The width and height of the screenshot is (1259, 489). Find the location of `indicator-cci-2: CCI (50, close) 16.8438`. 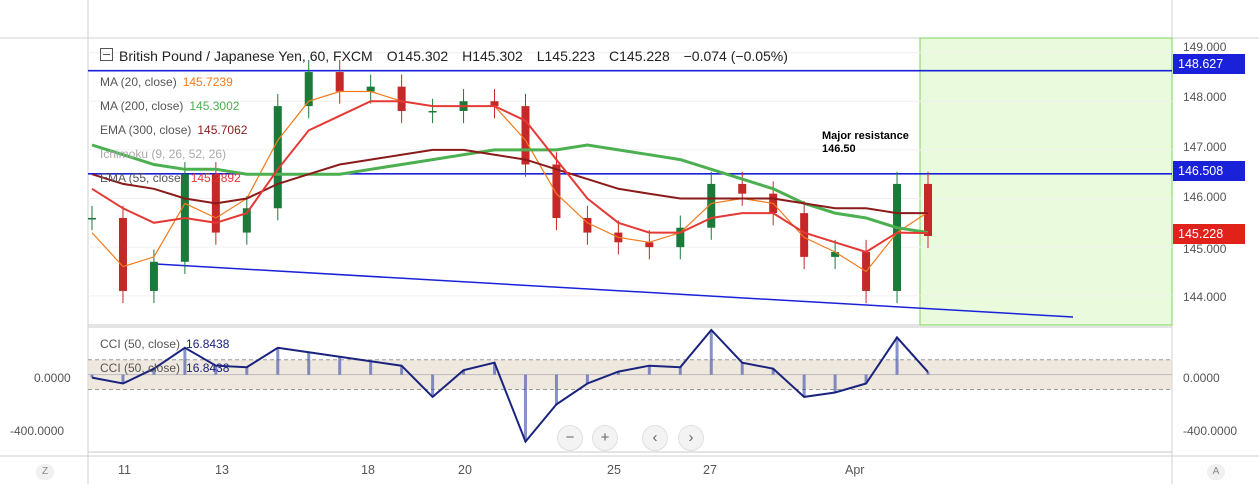

indicator-cci-2: CCI (50, close) 16.8438 is located at coordinates (164, 368).